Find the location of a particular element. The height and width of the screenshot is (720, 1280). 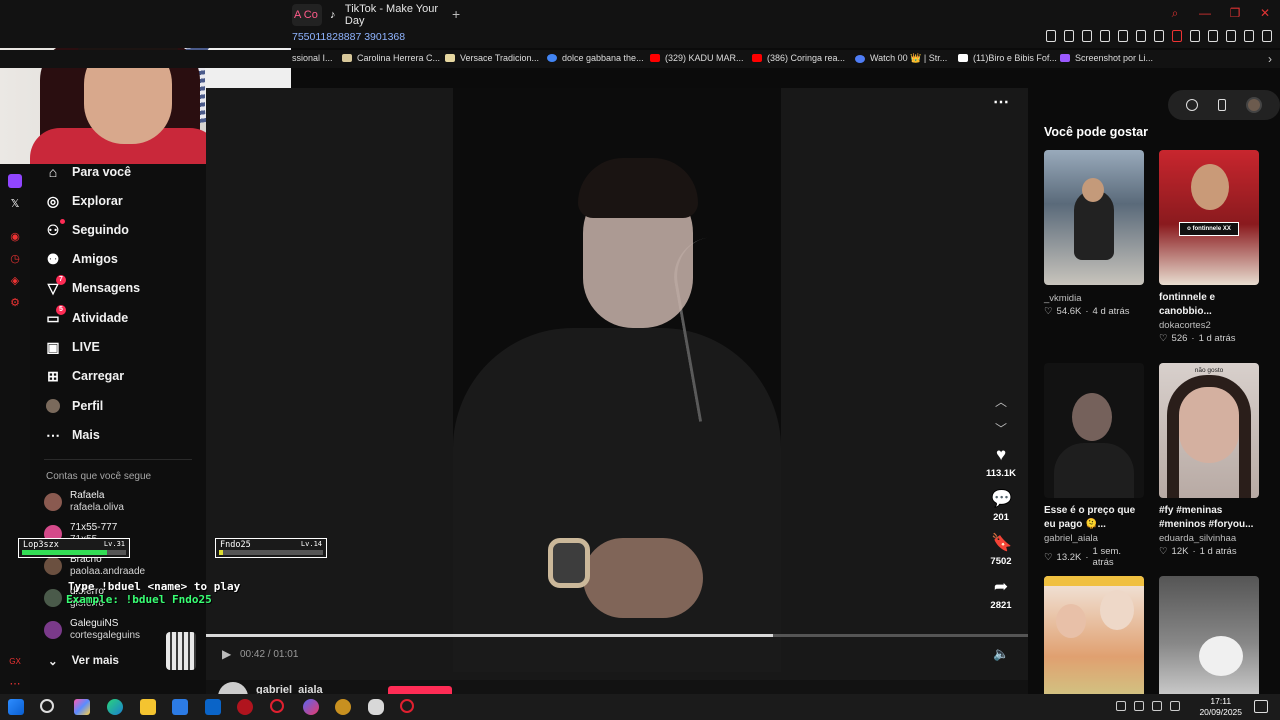

share-page-icon is located at coordinates (1249, 36).